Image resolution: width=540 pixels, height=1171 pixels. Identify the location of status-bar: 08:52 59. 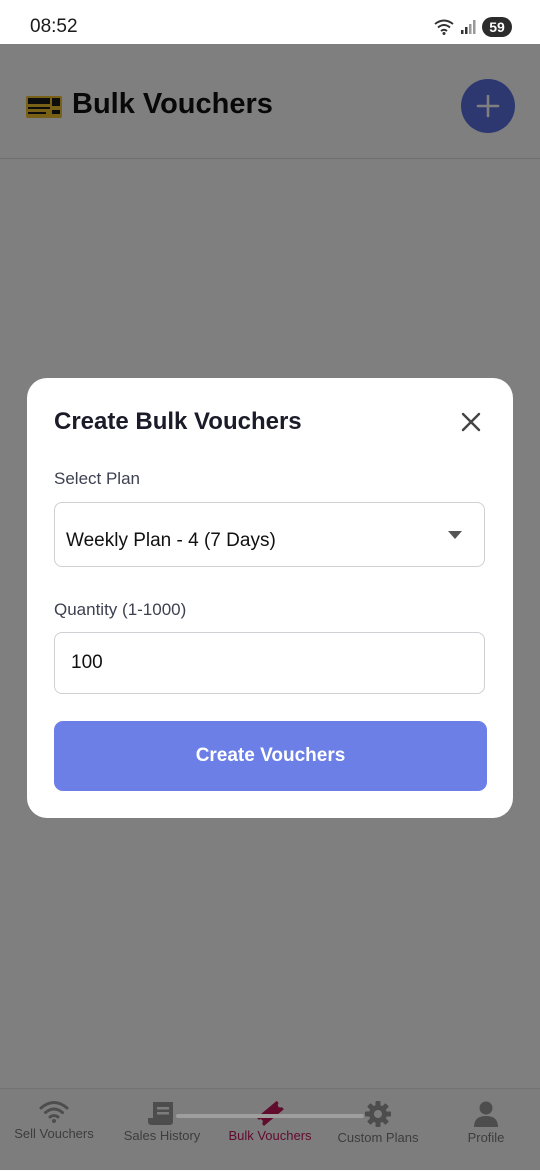
(270, 22).